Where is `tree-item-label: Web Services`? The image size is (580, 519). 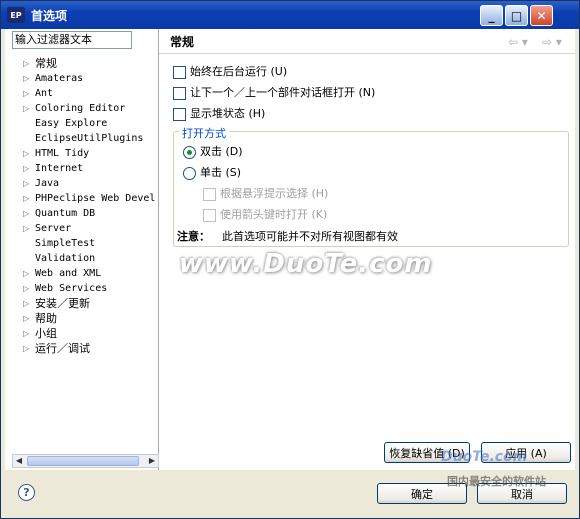 tree-item-label: Web Services is located at coordinates (71, 288).